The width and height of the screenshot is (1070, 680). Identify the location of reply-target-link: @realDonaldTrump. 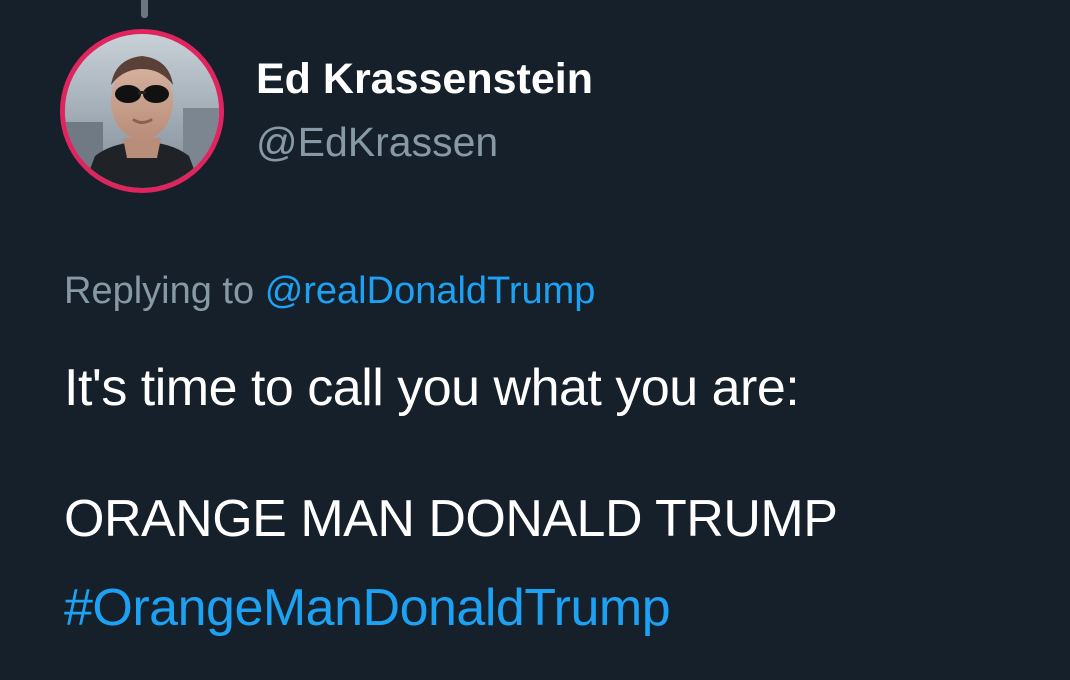
(430, 291).